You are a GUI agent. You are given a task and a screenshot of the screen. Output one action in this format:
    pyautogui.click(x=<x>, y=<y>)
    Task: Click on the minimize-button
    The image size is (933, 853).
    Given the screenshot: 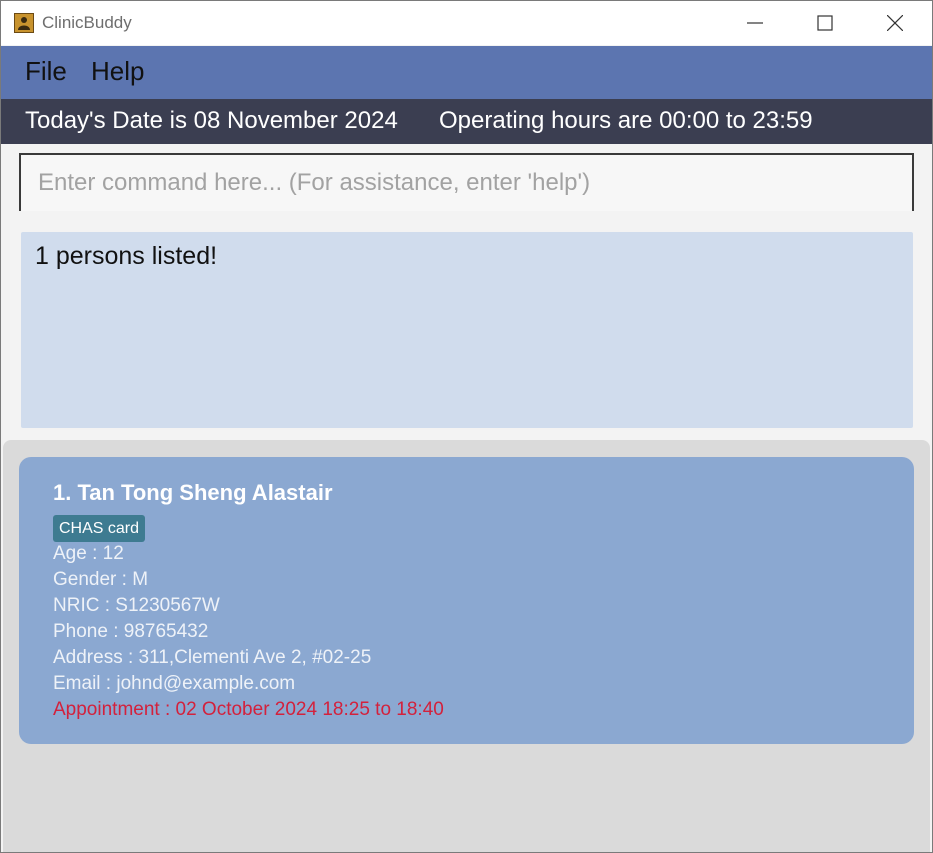 What is the action you would take?
    pyautogui.click(x=755, y=23)
    